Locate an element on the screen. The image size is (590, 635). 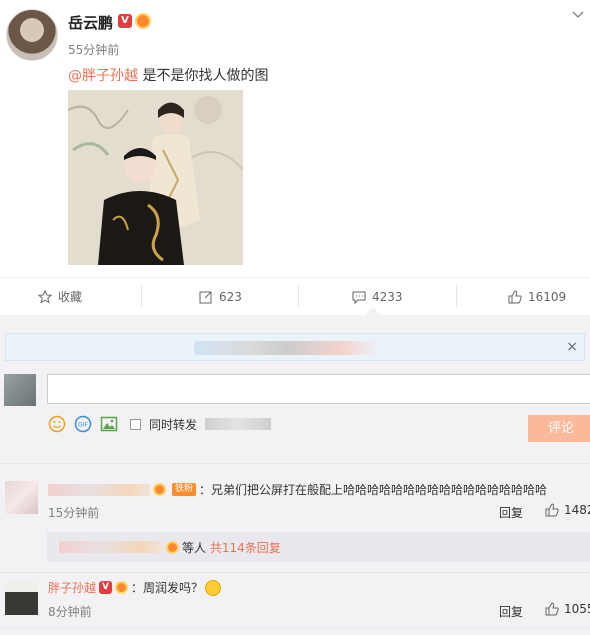
author-avatar is located at coordinates (32, 35).